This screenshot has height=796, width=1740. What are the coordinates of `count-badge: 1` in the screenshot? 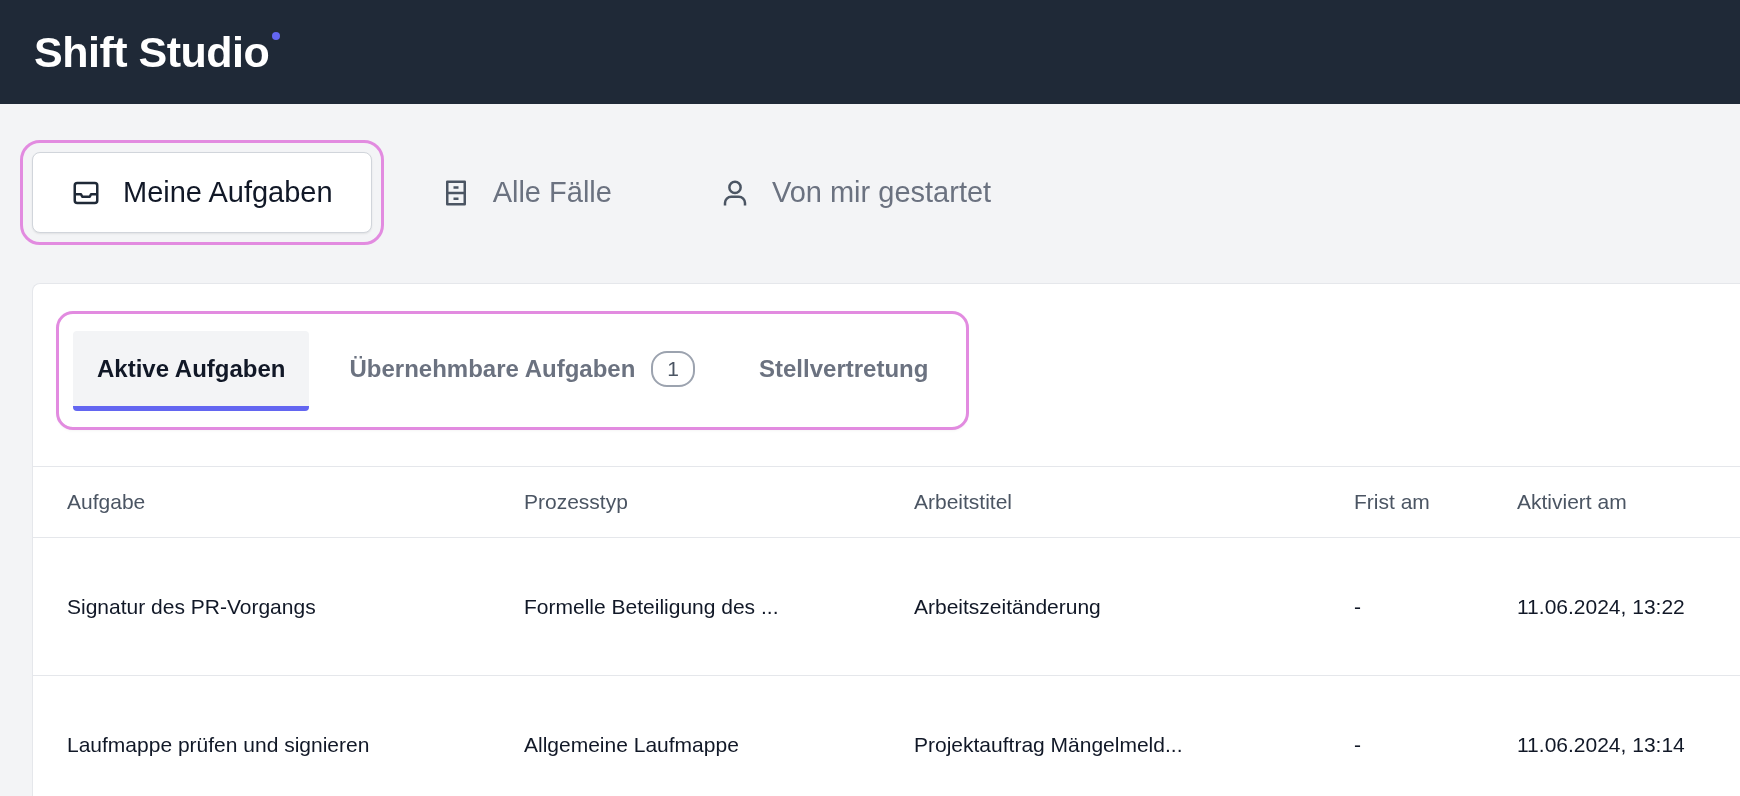 It's located at (673, 368).